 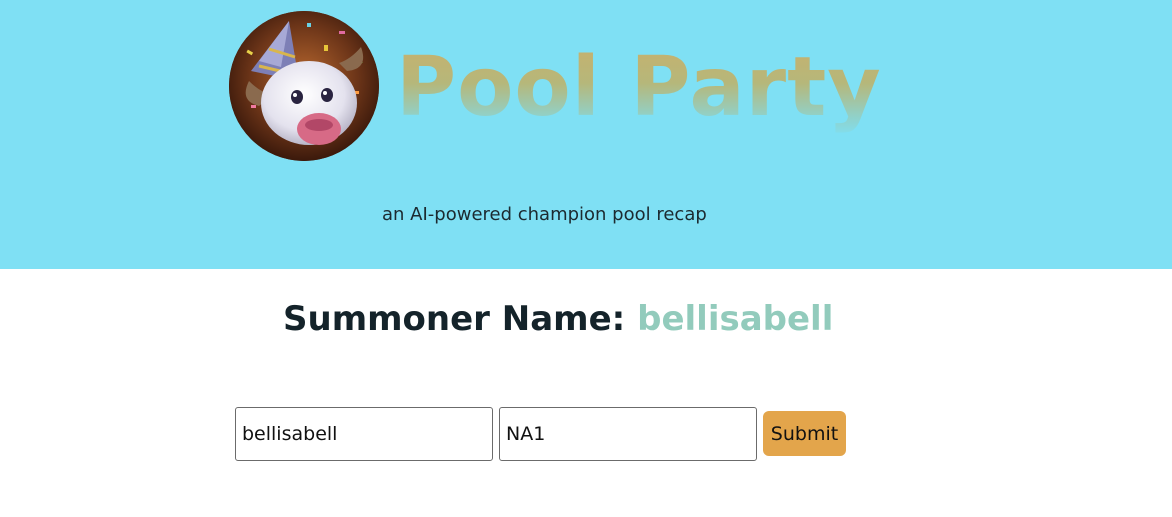 What do you see at coordinates (735, 319) in the screenshot?
I see `summoner-name: bellisabell` at bounding box center [735, 319].